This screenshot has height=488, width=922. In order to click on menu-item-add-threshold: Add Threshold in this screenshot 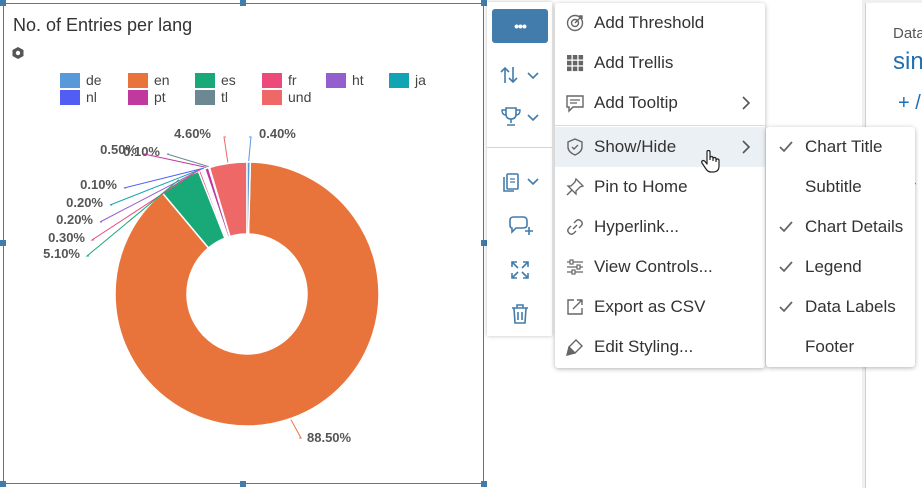, I will do `click(660, 23)`.